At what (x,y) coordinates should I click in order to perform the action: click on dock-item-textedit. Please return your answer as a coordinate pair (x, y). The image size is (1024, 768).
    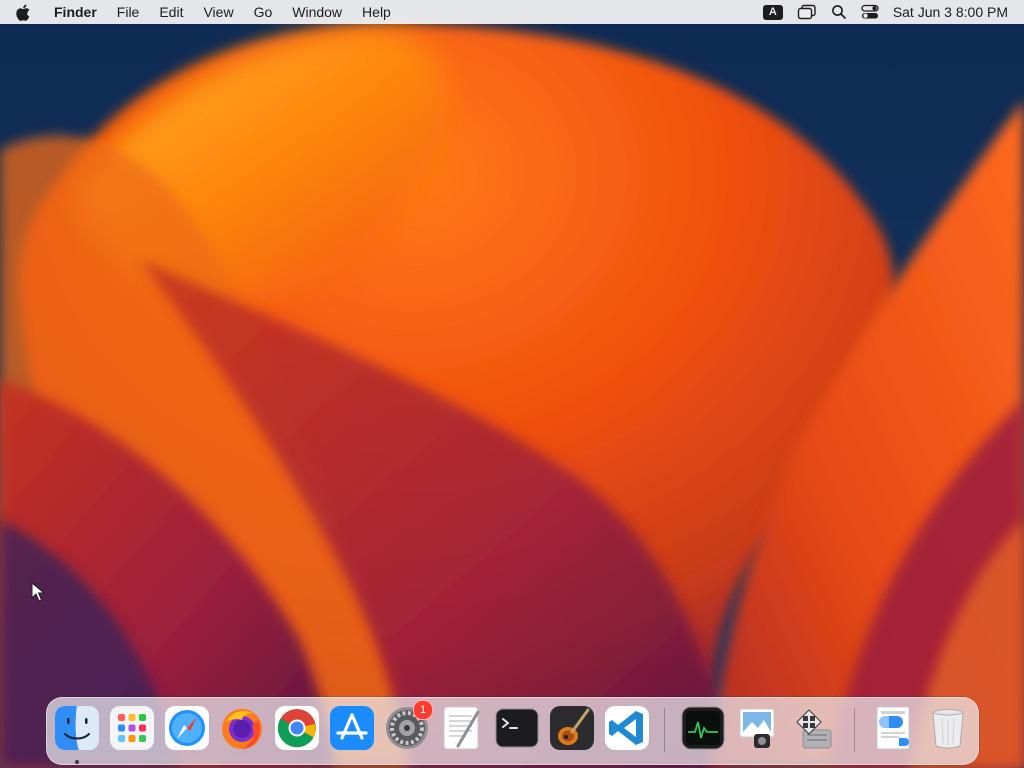
    Looking at the image, I should click on (462, 728).